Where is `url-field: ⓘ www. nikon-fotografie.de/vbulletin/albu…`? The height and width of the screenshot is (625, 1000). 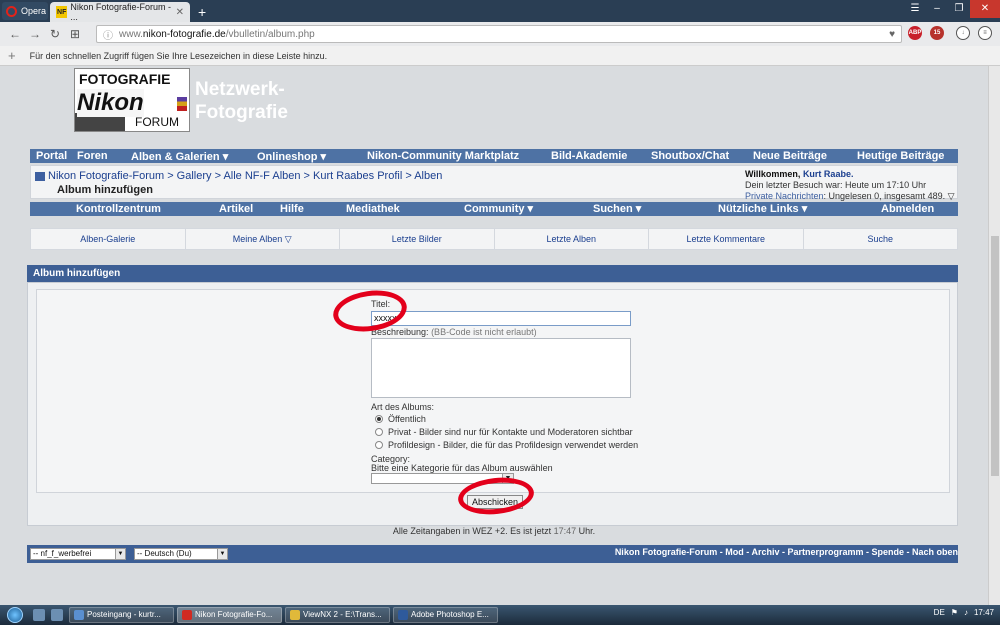 url-field: ⓘ www. nikon-fotografie.de/vbulletin/albu… is located at coordinates (499, 34).